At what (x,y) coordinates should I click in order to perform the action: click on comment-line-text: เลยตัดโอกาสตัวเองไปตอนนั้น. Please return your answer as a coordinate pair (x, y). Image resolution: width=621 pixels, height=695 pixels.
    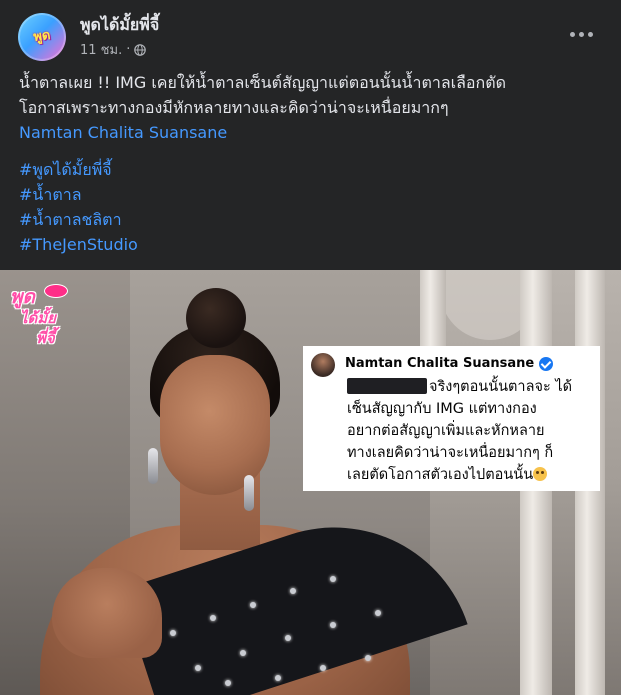
    Looking at the image, I should click on (440, 475).